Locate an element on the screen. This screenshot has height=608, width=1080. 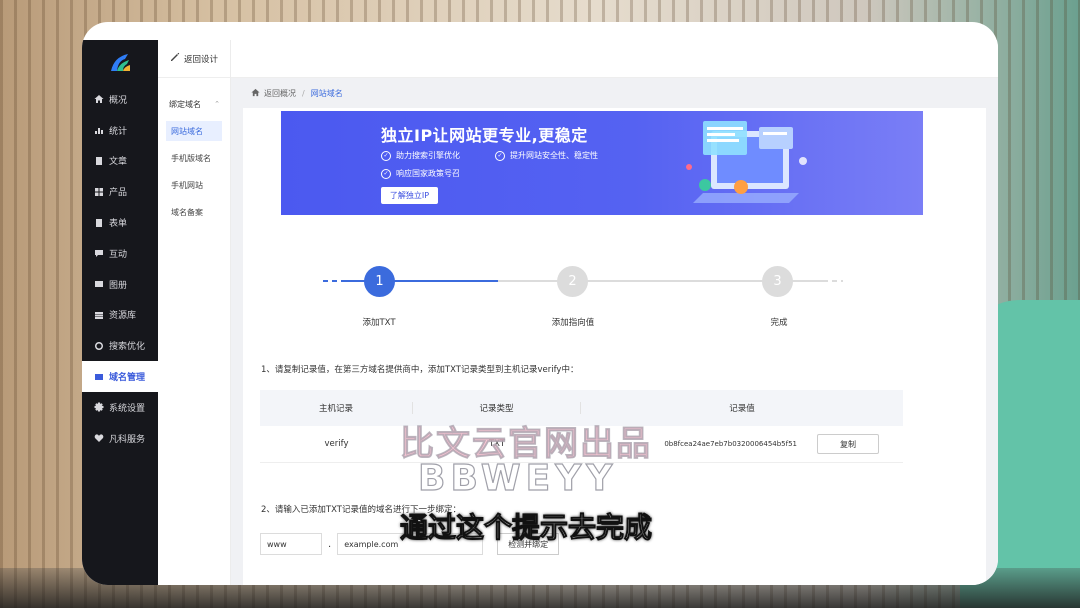
sub-item-mobile-site: 手机网站 is located at coordinates (194, 185).